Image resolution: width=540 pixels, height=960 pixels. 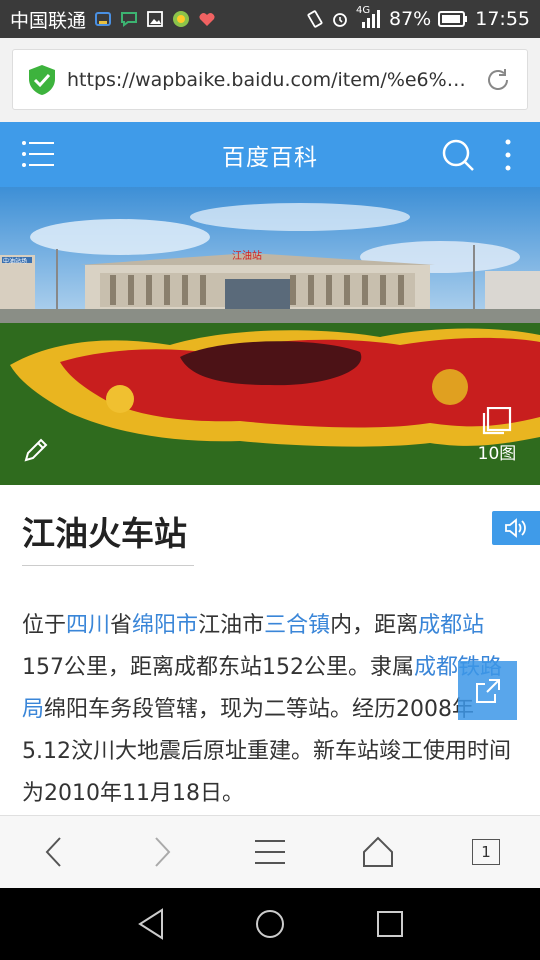 What do you see at coordinates (340, 20) in the screenshot?
I see `alarm-icon` at bounding box center [340, 20].